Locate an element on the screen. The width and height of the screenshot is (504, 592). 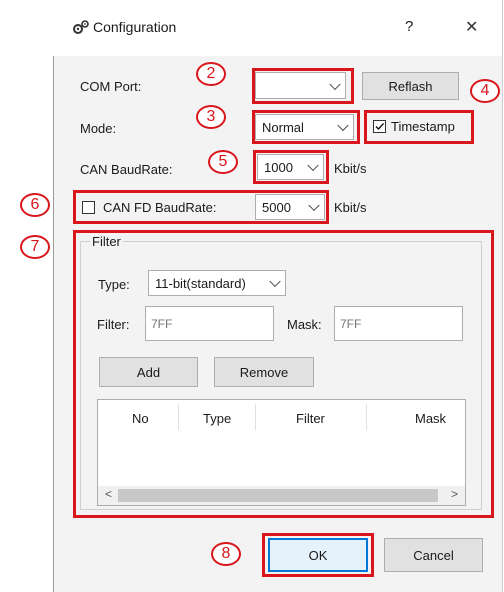
annotation-box-mode is located at coordinates (306, 127).